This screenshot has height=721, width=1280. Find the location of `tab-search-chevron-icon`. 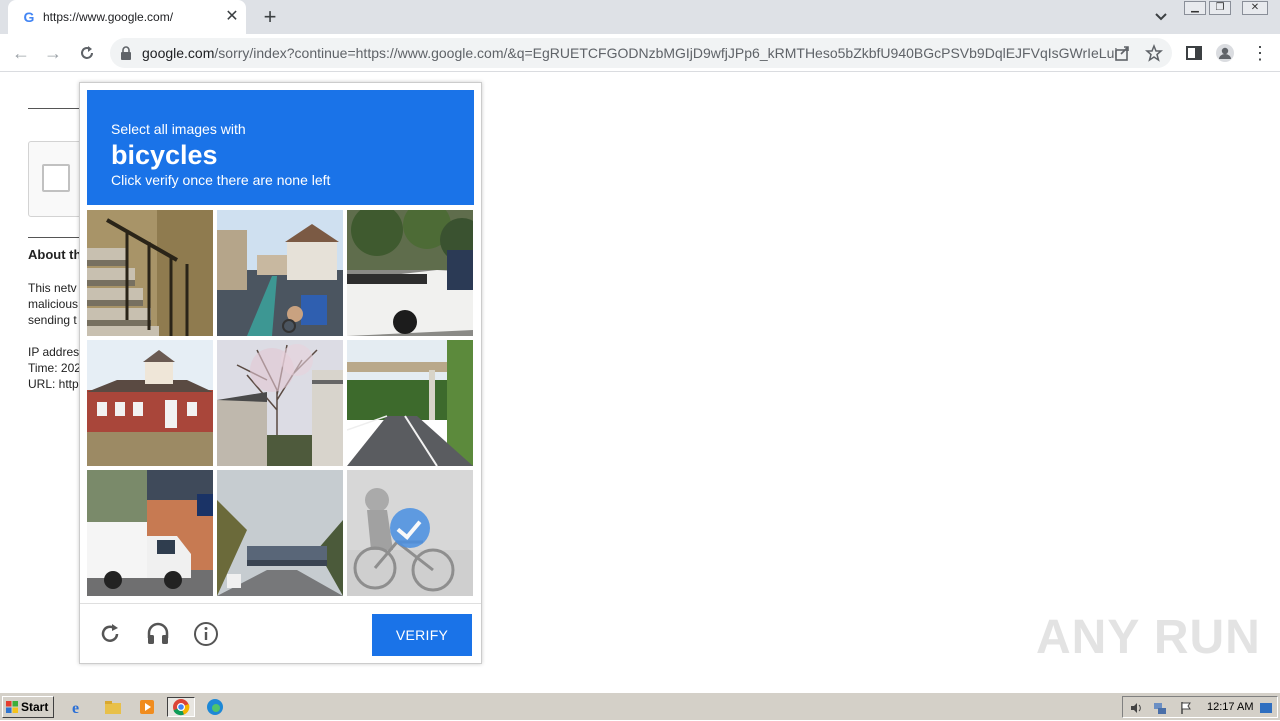

tab-search-chevron-icon is located at coordinates (1161, 17).